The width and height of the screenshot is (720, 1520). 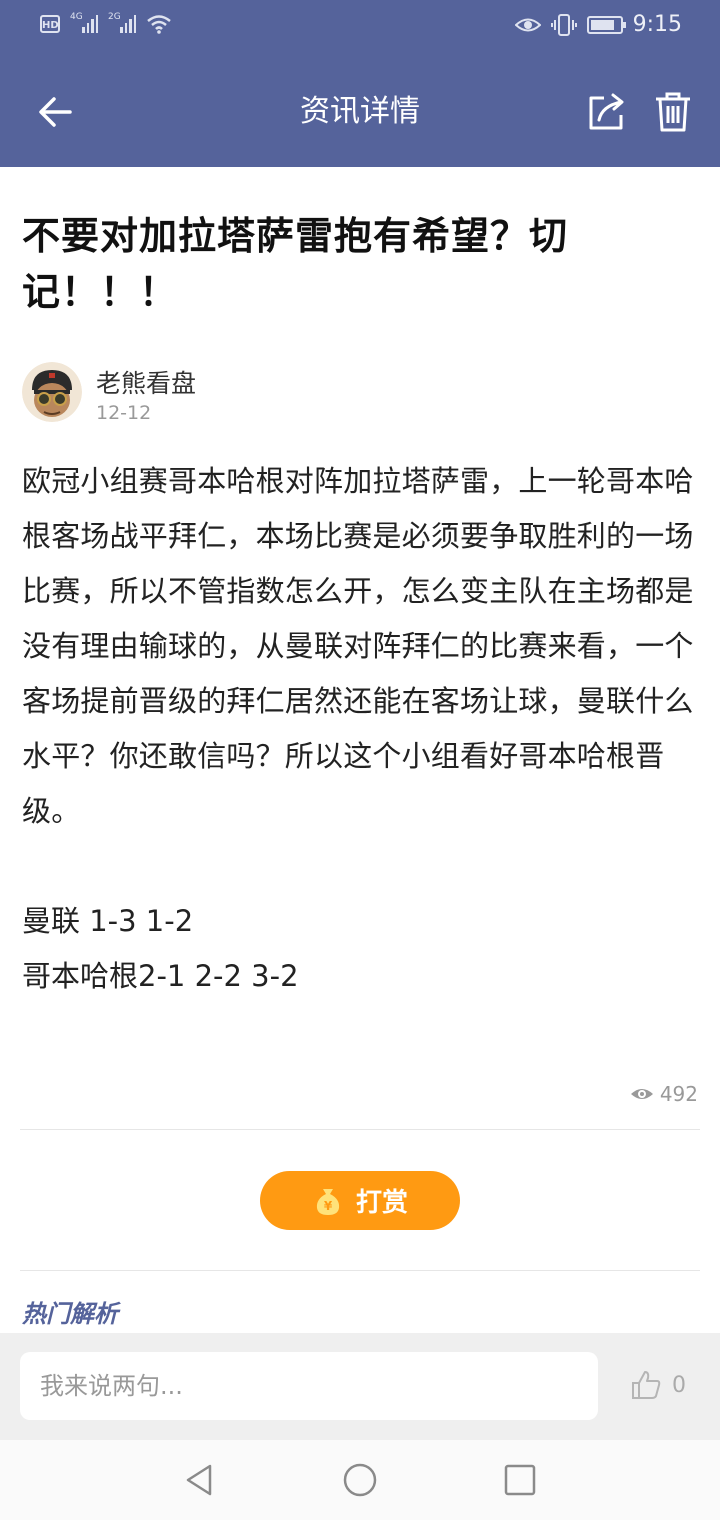 What do you see at coordinates (520, 1480) in the screenshot?
I see `recent-apps-icon` at bounding box center [520, 1480].